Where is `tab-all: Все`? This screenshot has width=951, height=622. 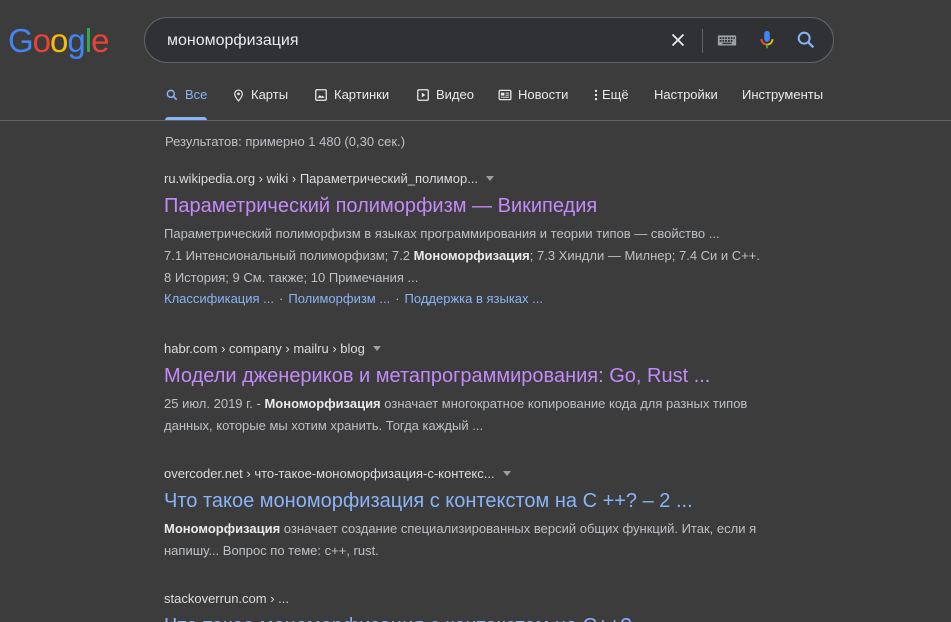 tab-all: Все is located at coordinates (186, 103).